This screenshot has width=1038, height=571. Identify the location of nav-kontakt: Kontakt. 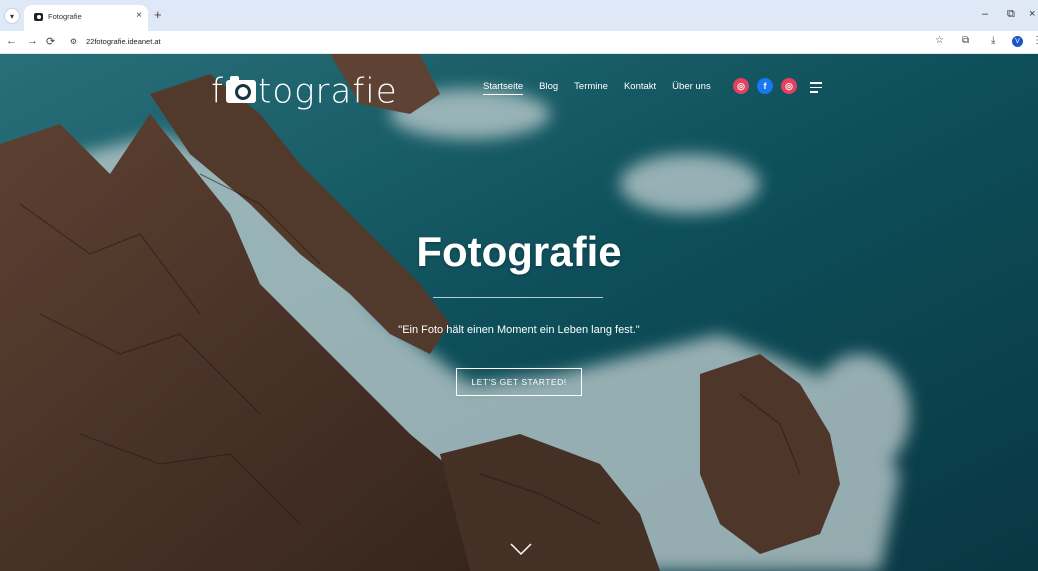
(640, 86).